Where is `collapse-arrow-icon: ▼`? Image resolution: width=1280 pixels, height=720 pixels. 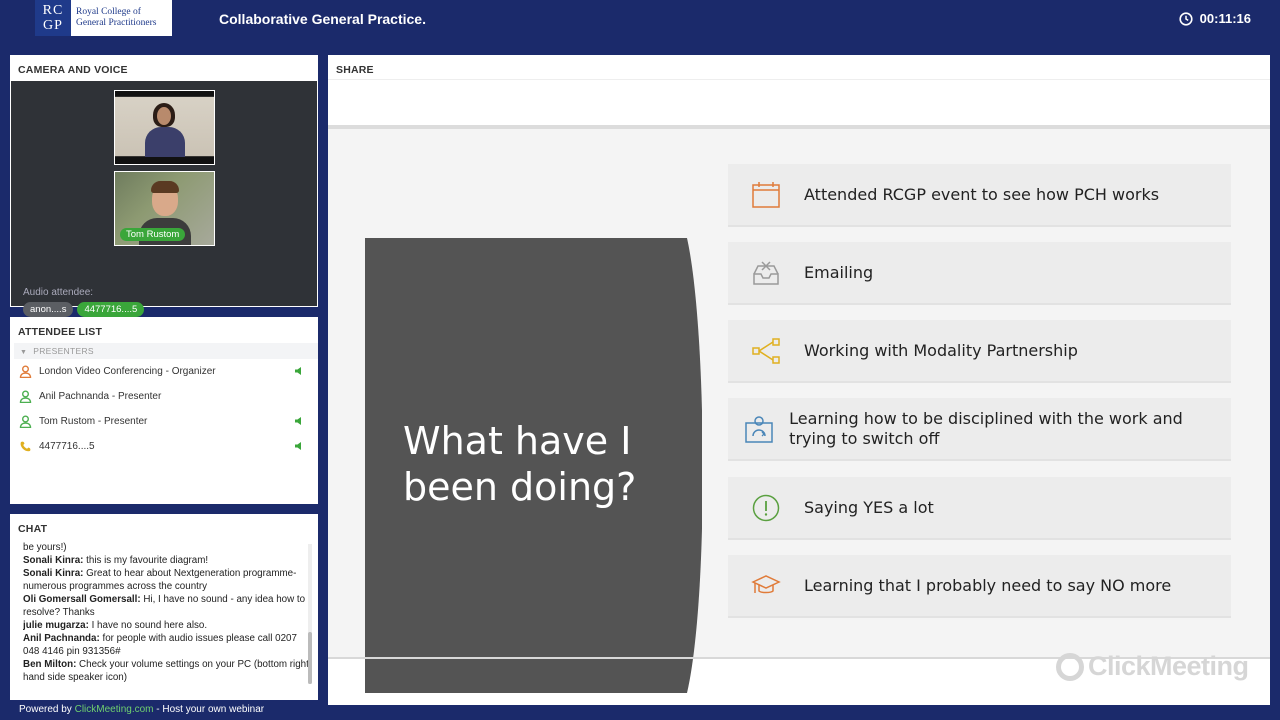 collapse-arrow-icon: ▼ is located at coordinates (24, 352).